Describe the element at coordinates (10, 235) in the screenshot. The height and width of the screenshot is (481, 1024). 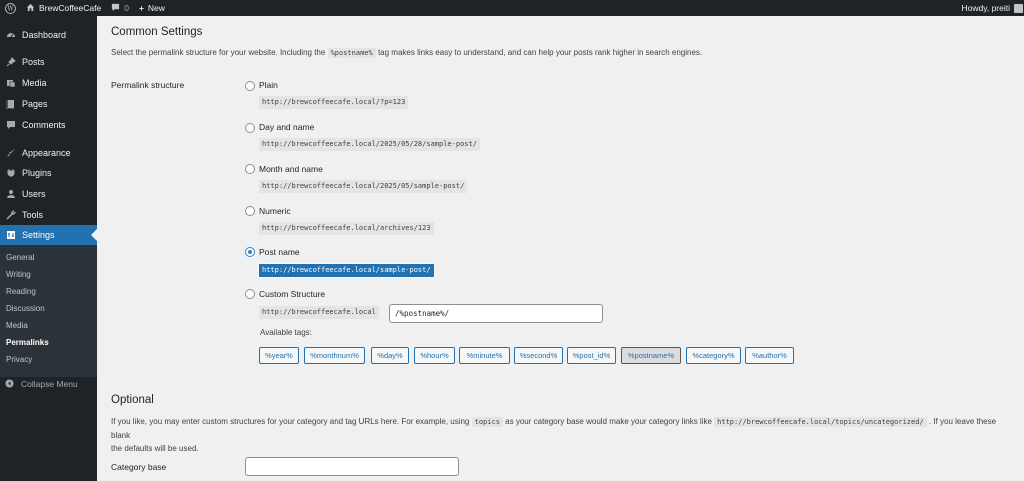
I see `settings-icon` at that location.